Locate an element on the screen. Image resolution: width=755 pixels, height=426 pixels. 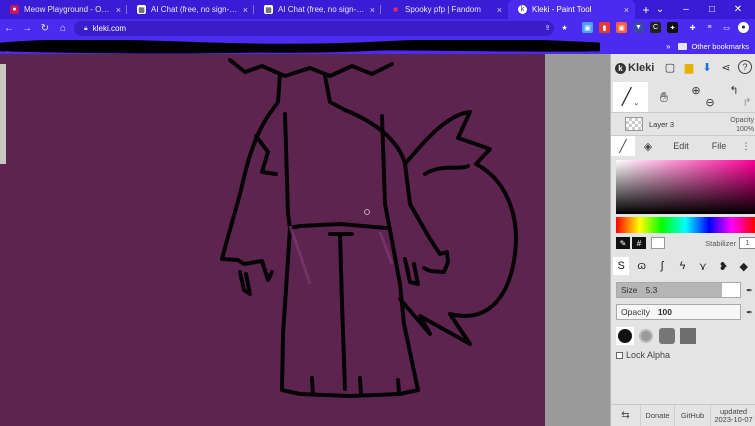
pen-pressure-icon: ✒ is located at coordinates (749, 290).